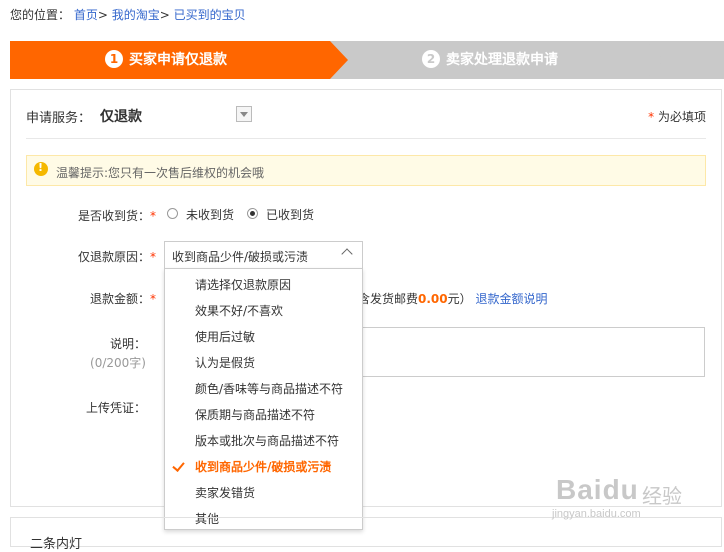 This screenshot has width=724, height=552. I want to click on next-section-panel, so click(366, 532).